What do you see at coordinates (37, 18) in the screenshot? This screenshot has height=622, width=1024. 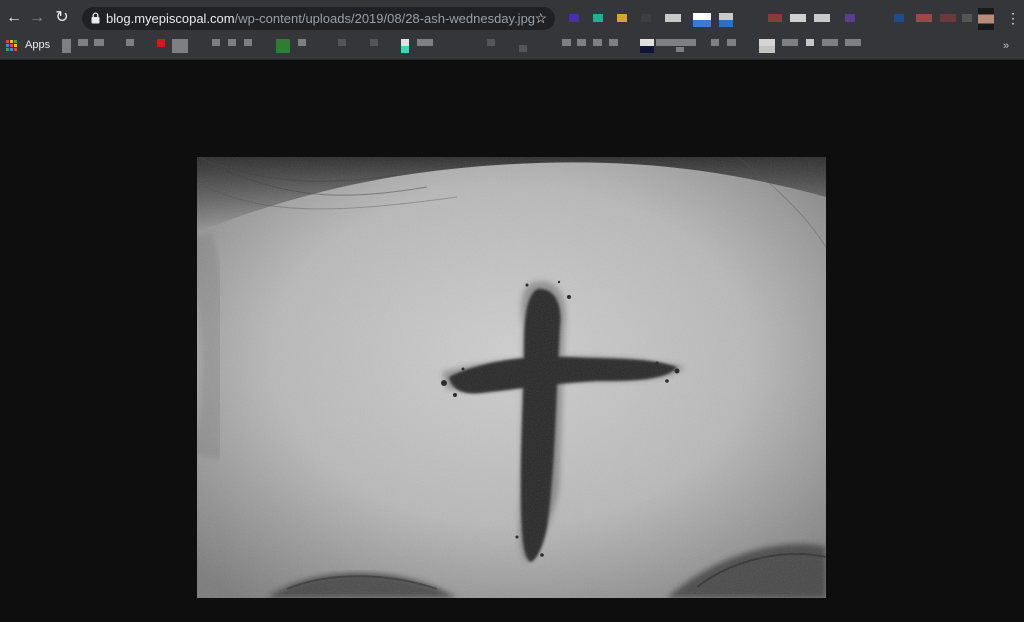 I see `forward-arrow-icon: →` at bounding box center [37, 18].